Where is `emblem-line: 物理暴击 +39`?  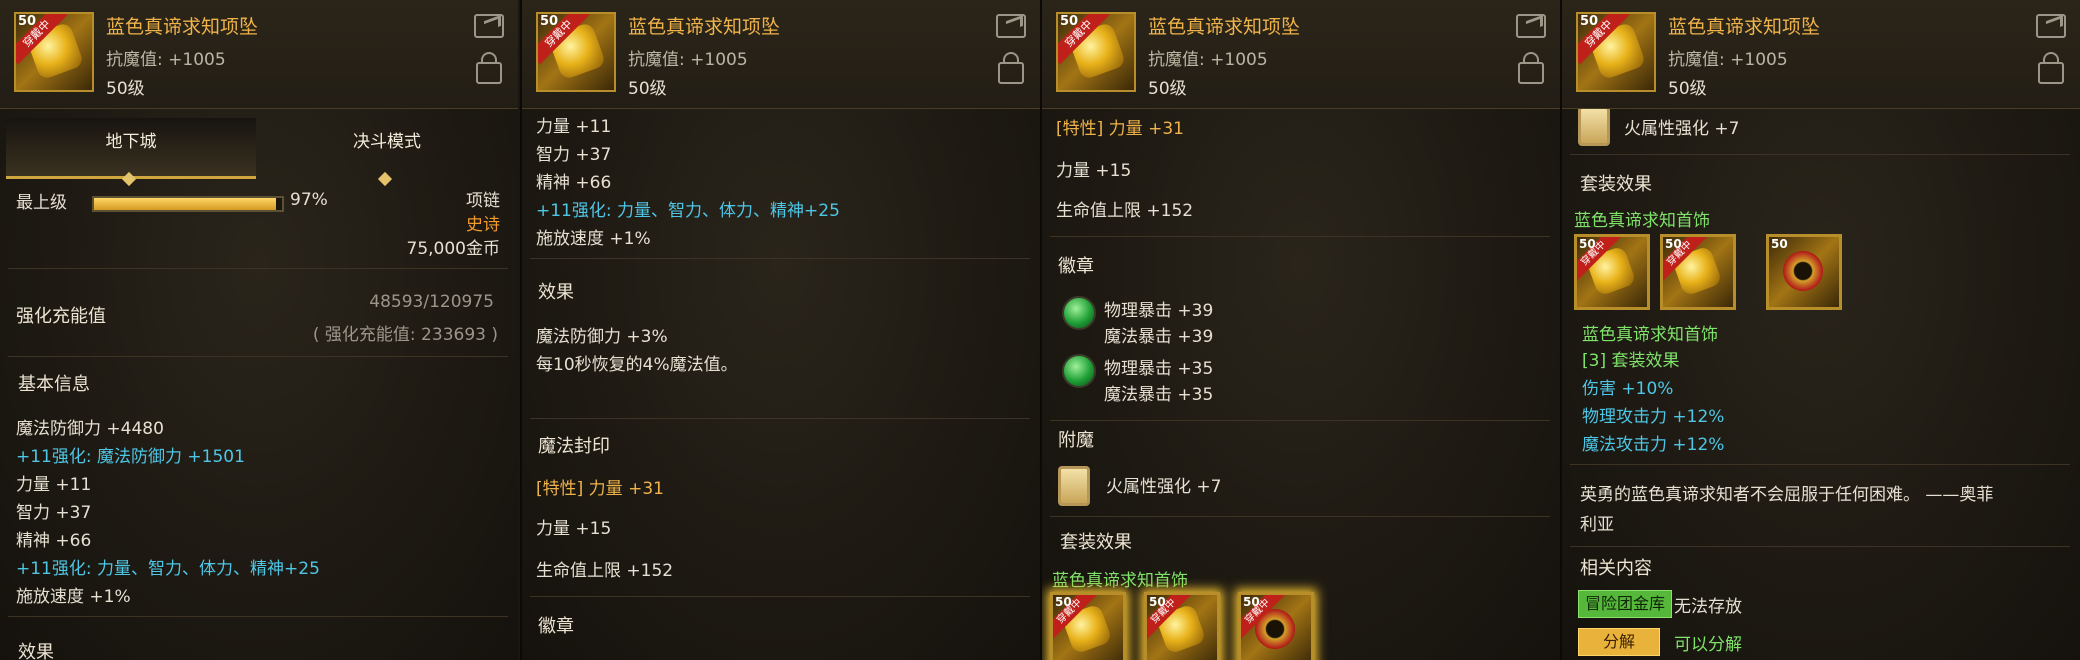
emblem-line: 物理暴击 +39 is located at coordinates (1159, 311).